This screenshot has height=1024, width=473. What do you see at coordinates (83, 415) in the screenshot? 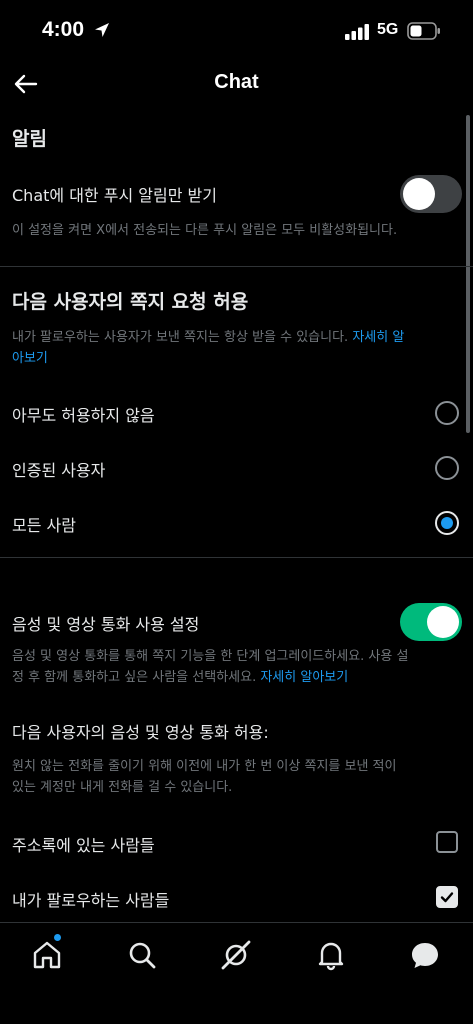
I see `option-nobody-label: 아무도 허용하지 않음` at bounding box center [83, 415].